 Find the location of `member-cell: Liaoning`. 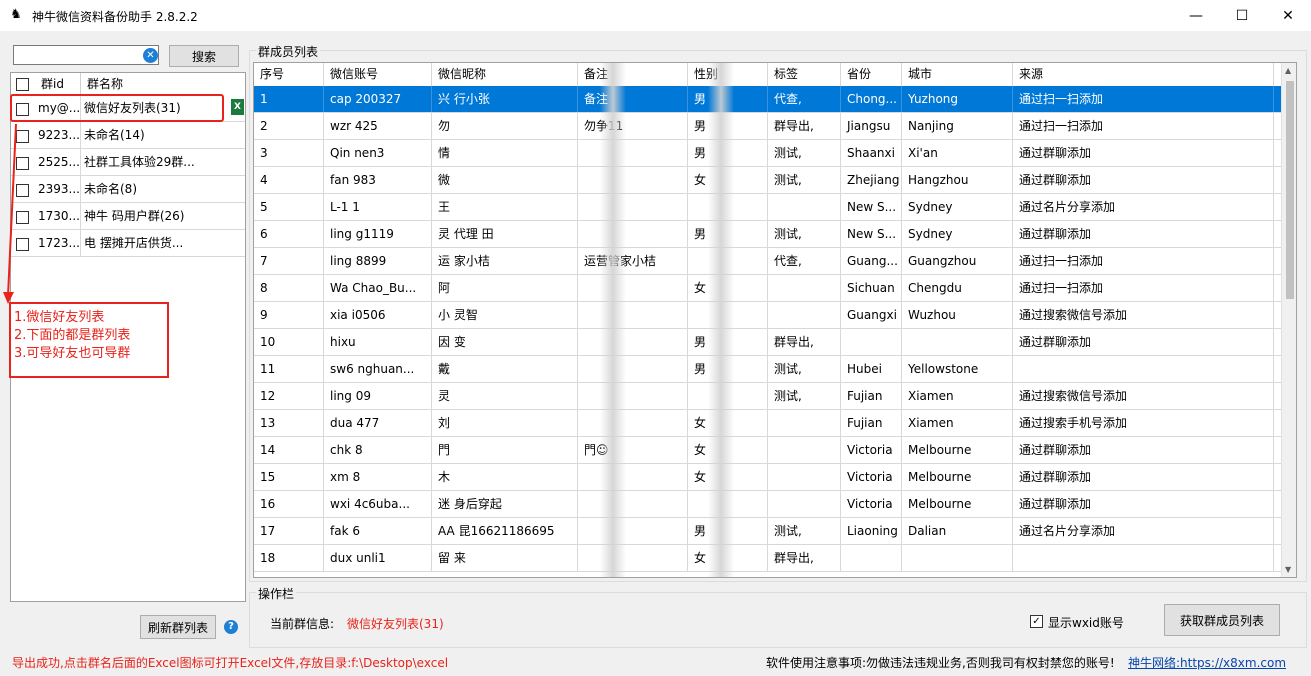

member-cell: Liaoning is located at coordinates (871, 531).